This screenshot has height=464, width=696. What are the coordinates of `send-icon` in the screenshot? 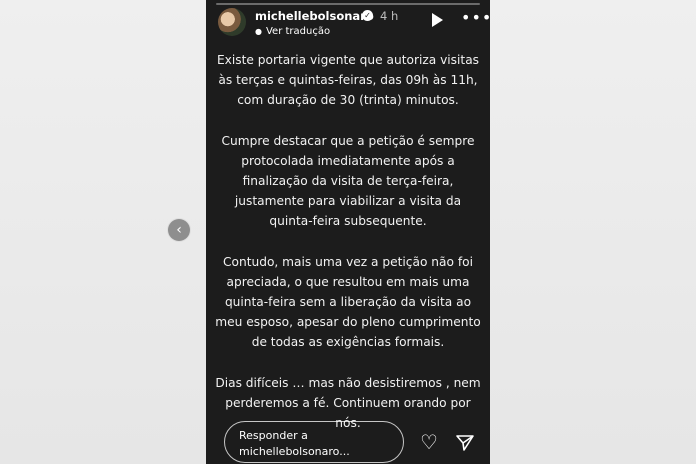 It's located at (465, 443).